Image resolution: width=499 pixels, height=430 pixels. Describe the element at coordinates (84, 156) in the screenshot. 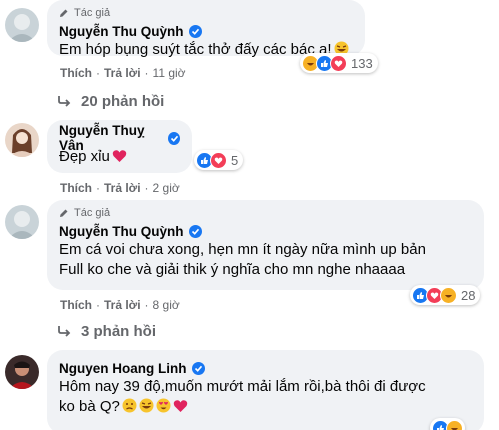

I see `comment-text: Đẹp xỉu` at that location.